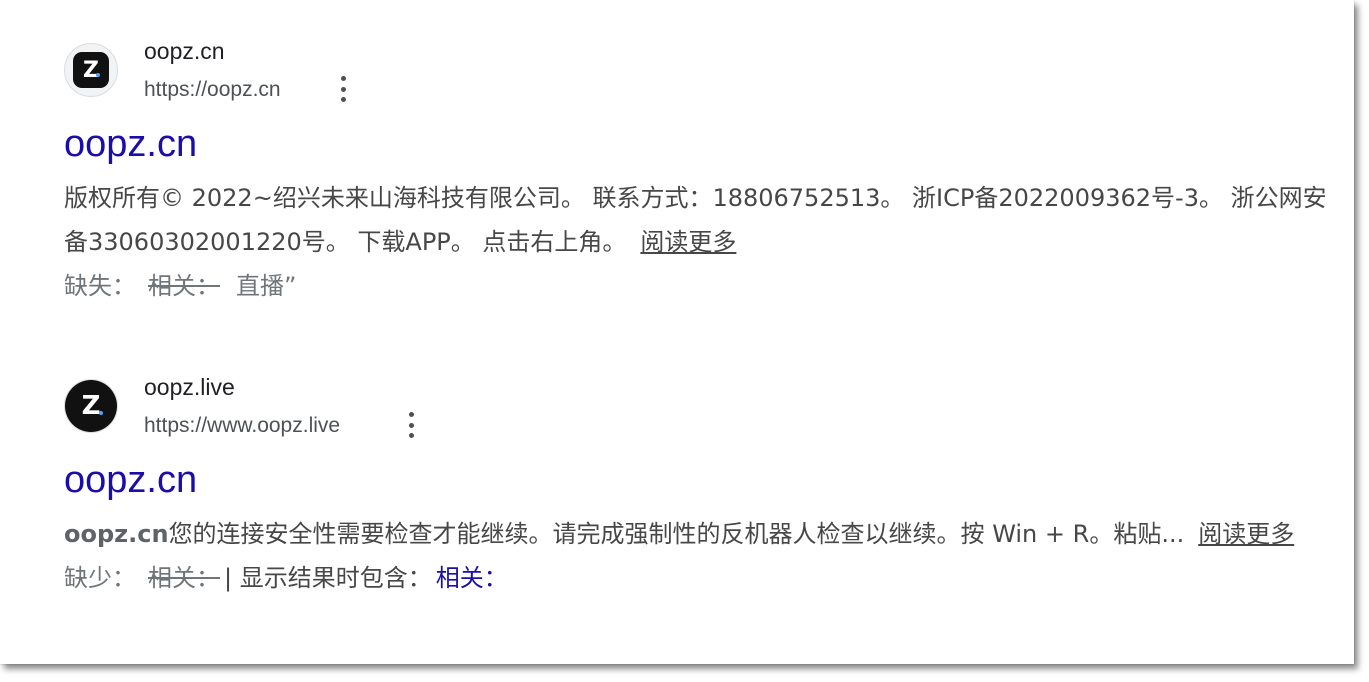 This screenshot has width=1369, height=682. What do you see at coordinates (702, 286) in the screenshot?
I see `missing-terms: 缺失： 相关： 直播”` at bounding box center [702, 286].